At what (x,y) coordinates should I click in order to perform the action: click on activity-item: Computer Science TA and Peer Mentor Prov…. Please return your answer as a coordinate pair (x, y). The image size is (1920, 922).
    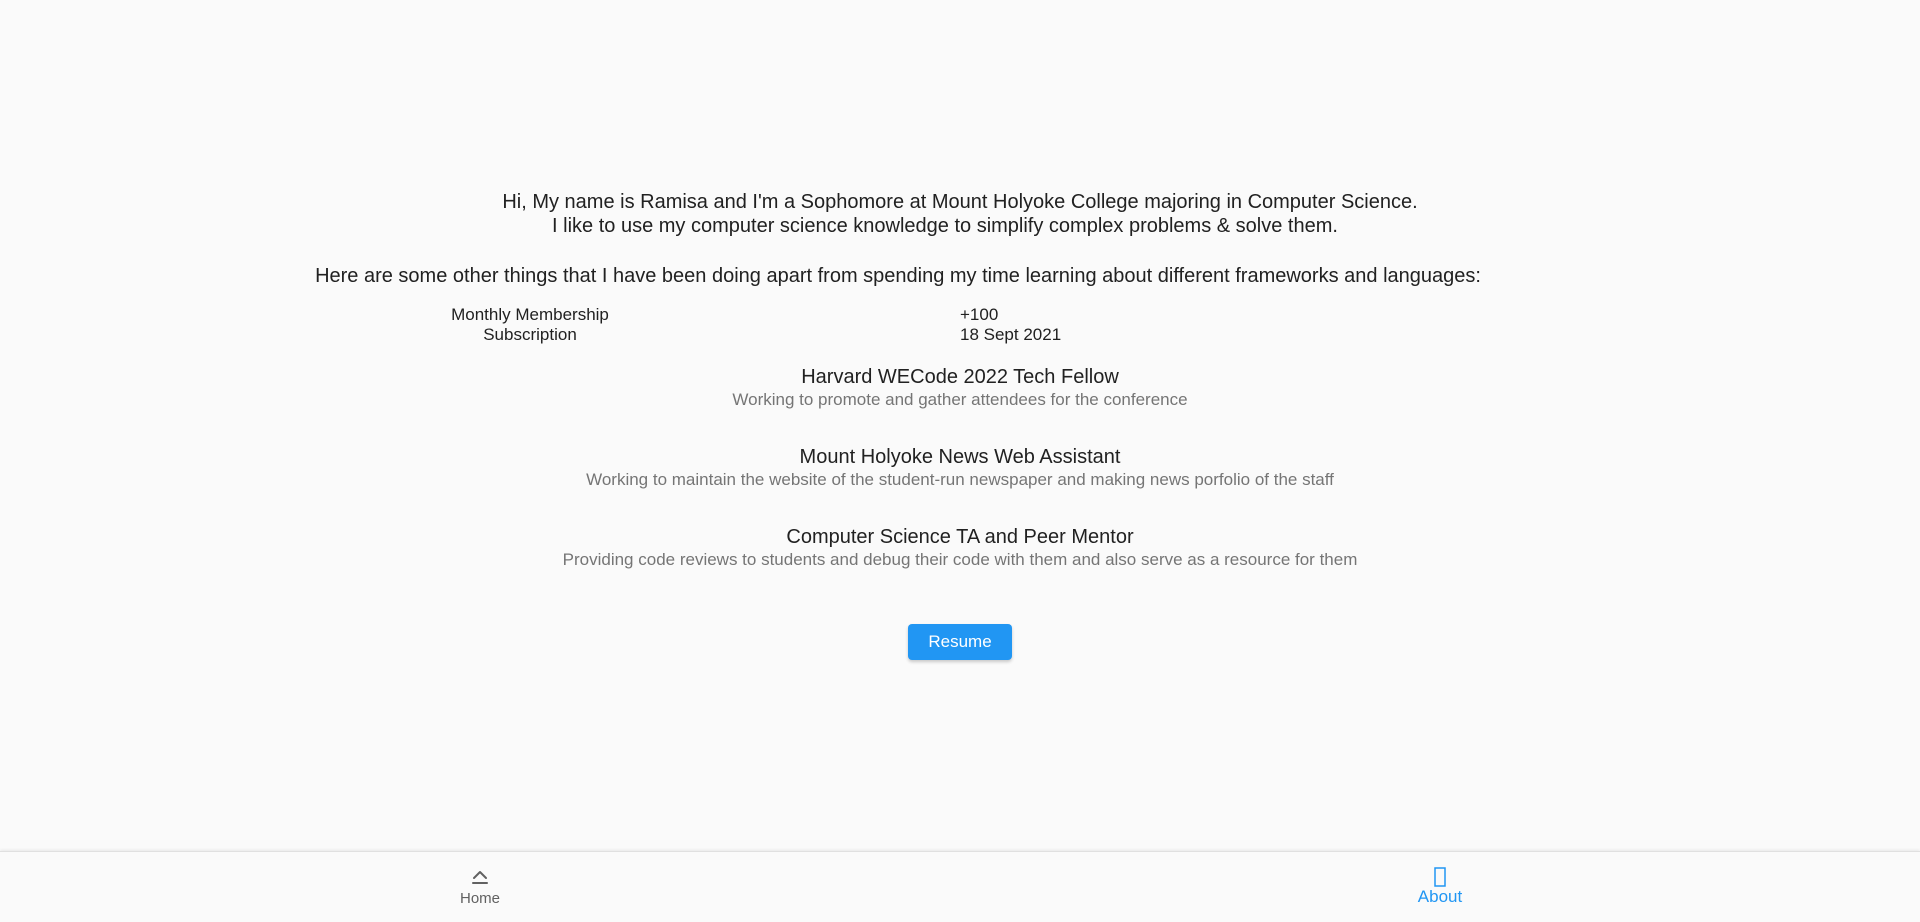
    Looking at the image, I should click on (960, 565).